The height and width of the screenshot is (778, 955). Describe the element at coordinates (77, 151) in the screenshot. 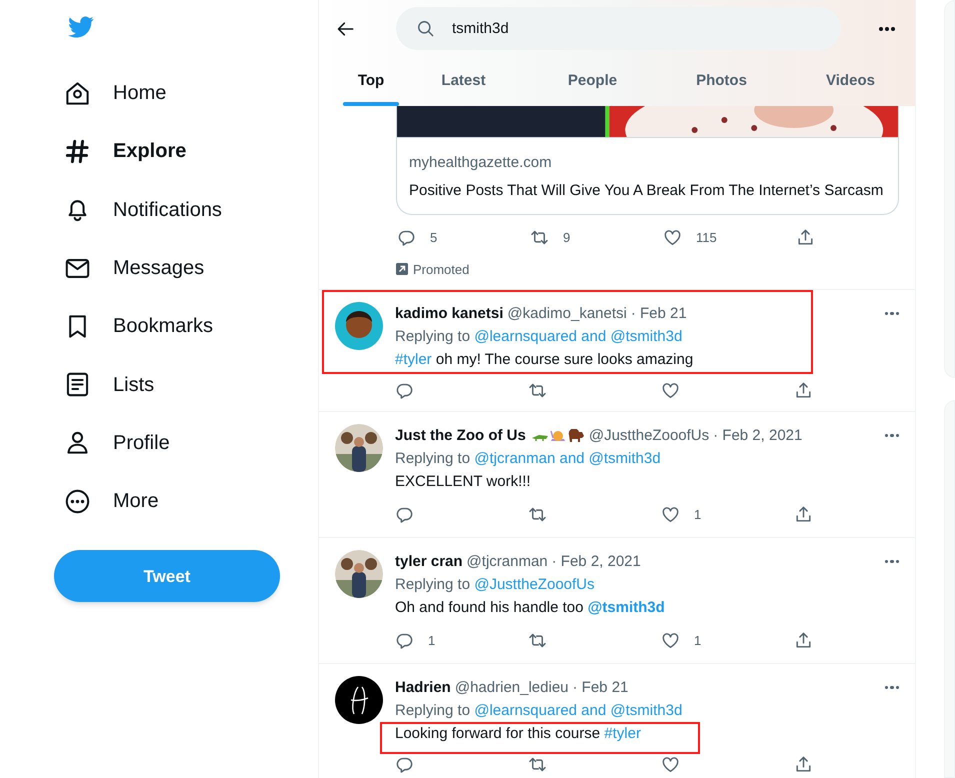

I see `hash-icon` at that location.